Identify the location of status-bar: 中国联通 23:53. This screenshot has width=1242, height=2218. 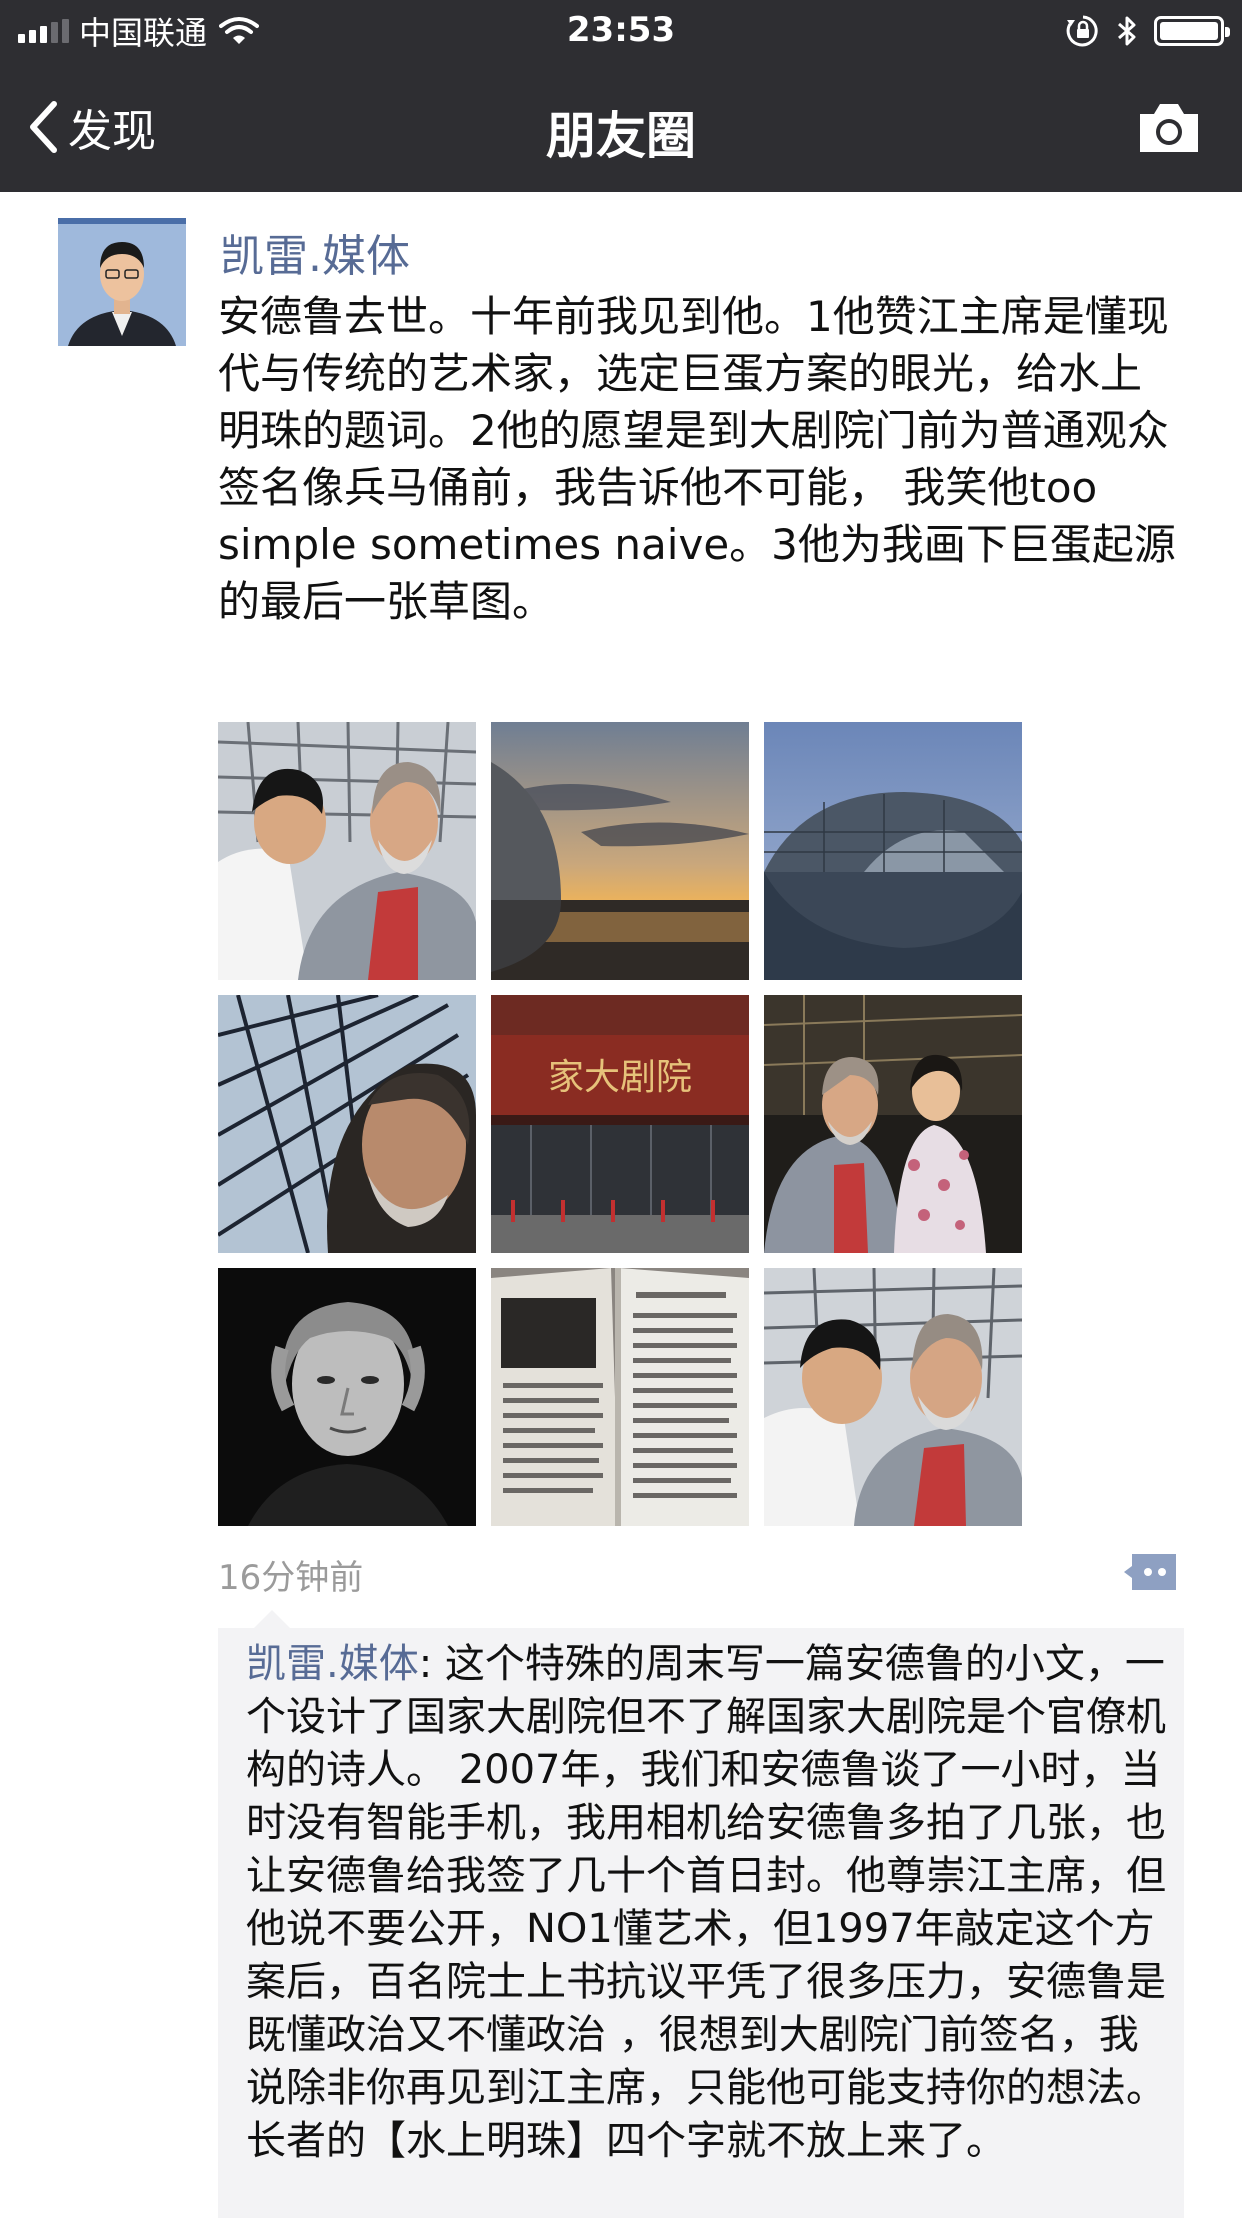
(621, 31).